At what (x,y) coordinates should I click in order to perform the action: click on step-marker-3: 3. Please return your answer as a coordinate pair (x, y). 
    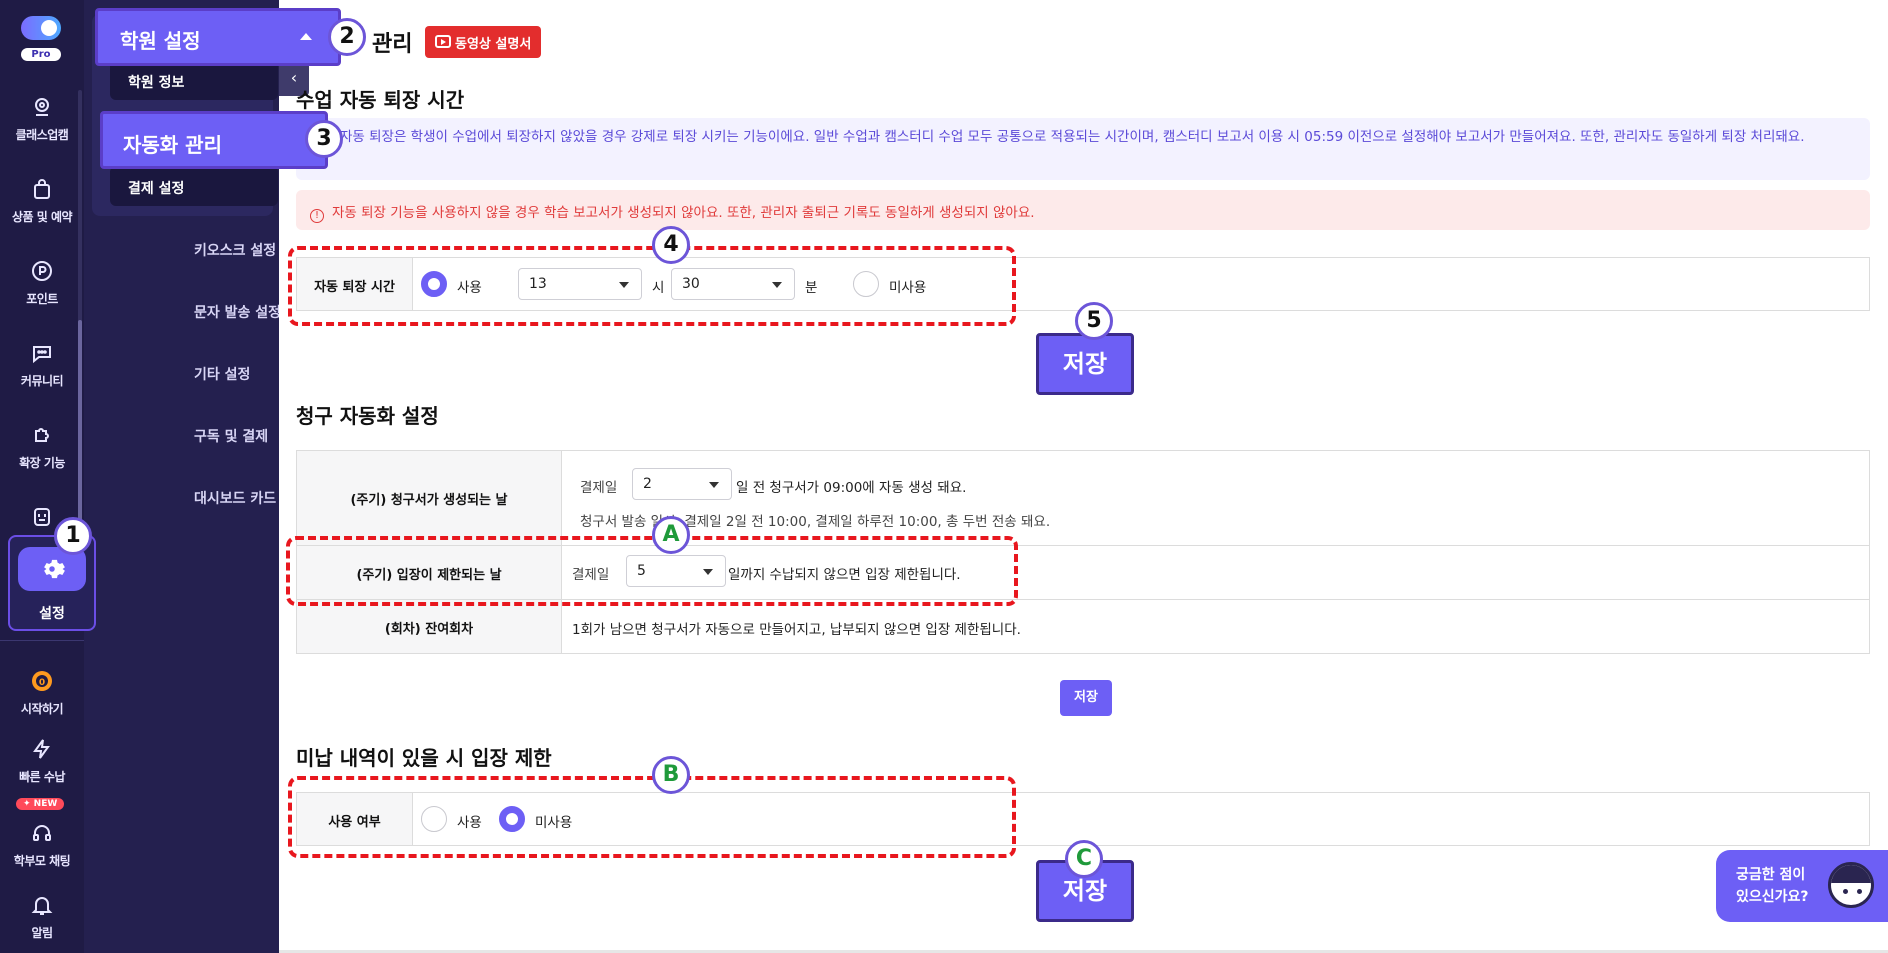
    Looking at the image, I should click on (324, 139).